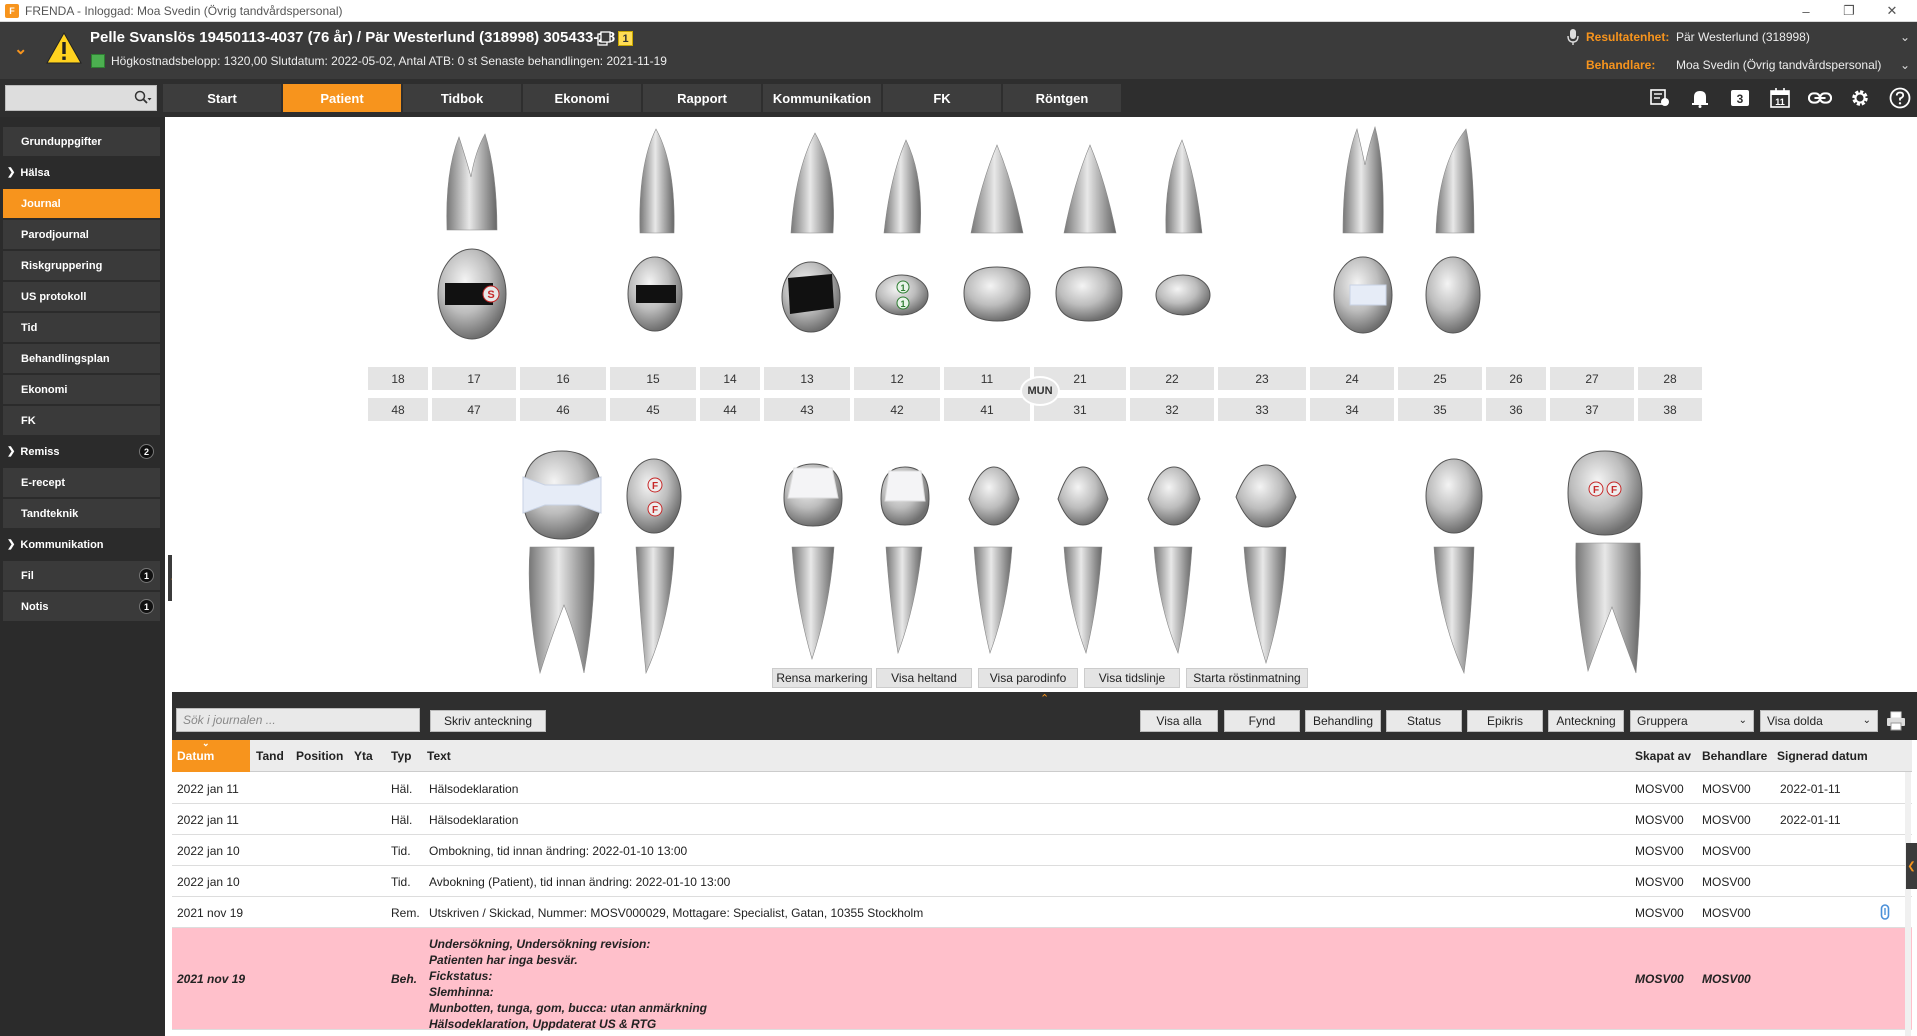  What do you see at coordinates (1363, 295) in the screenshot?
I see `tooth-24-crown` at bounding box center [1363, 295].